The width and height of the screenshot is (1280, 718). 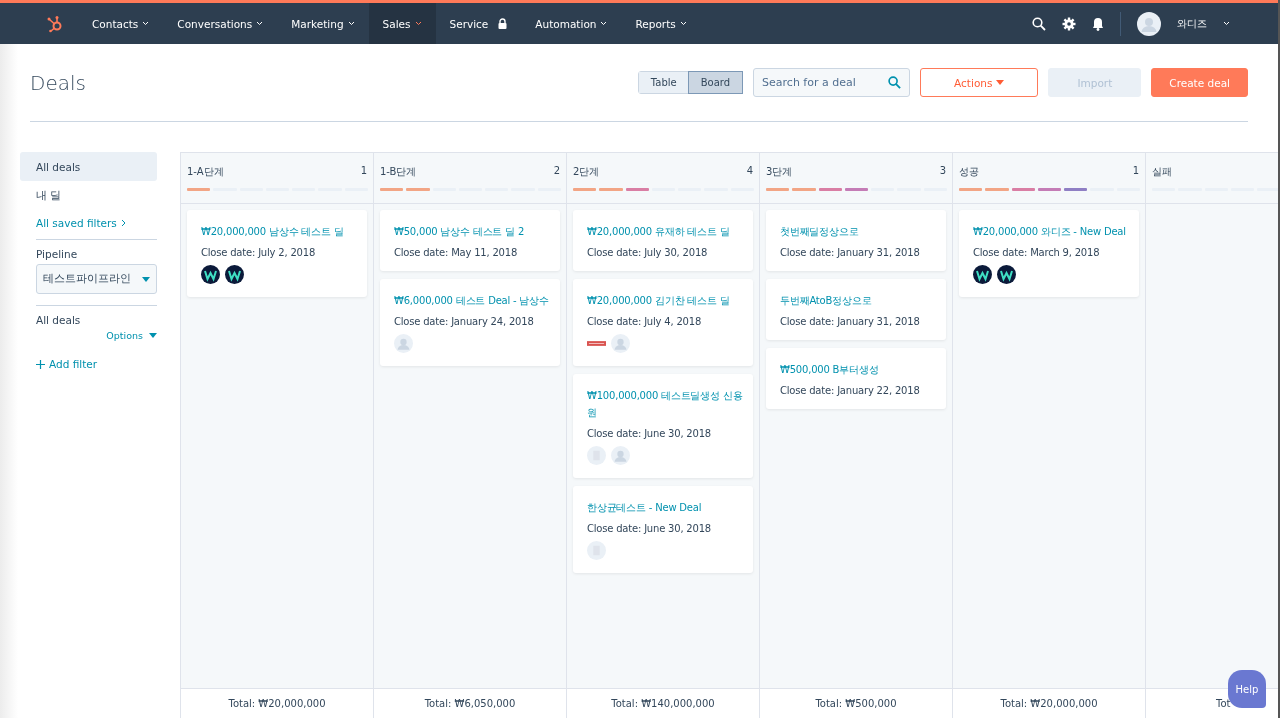 What do you see at coordinates (58, 320) in the screenshot?
I see `filter-title: All deals` at bounding box center [58, 320].